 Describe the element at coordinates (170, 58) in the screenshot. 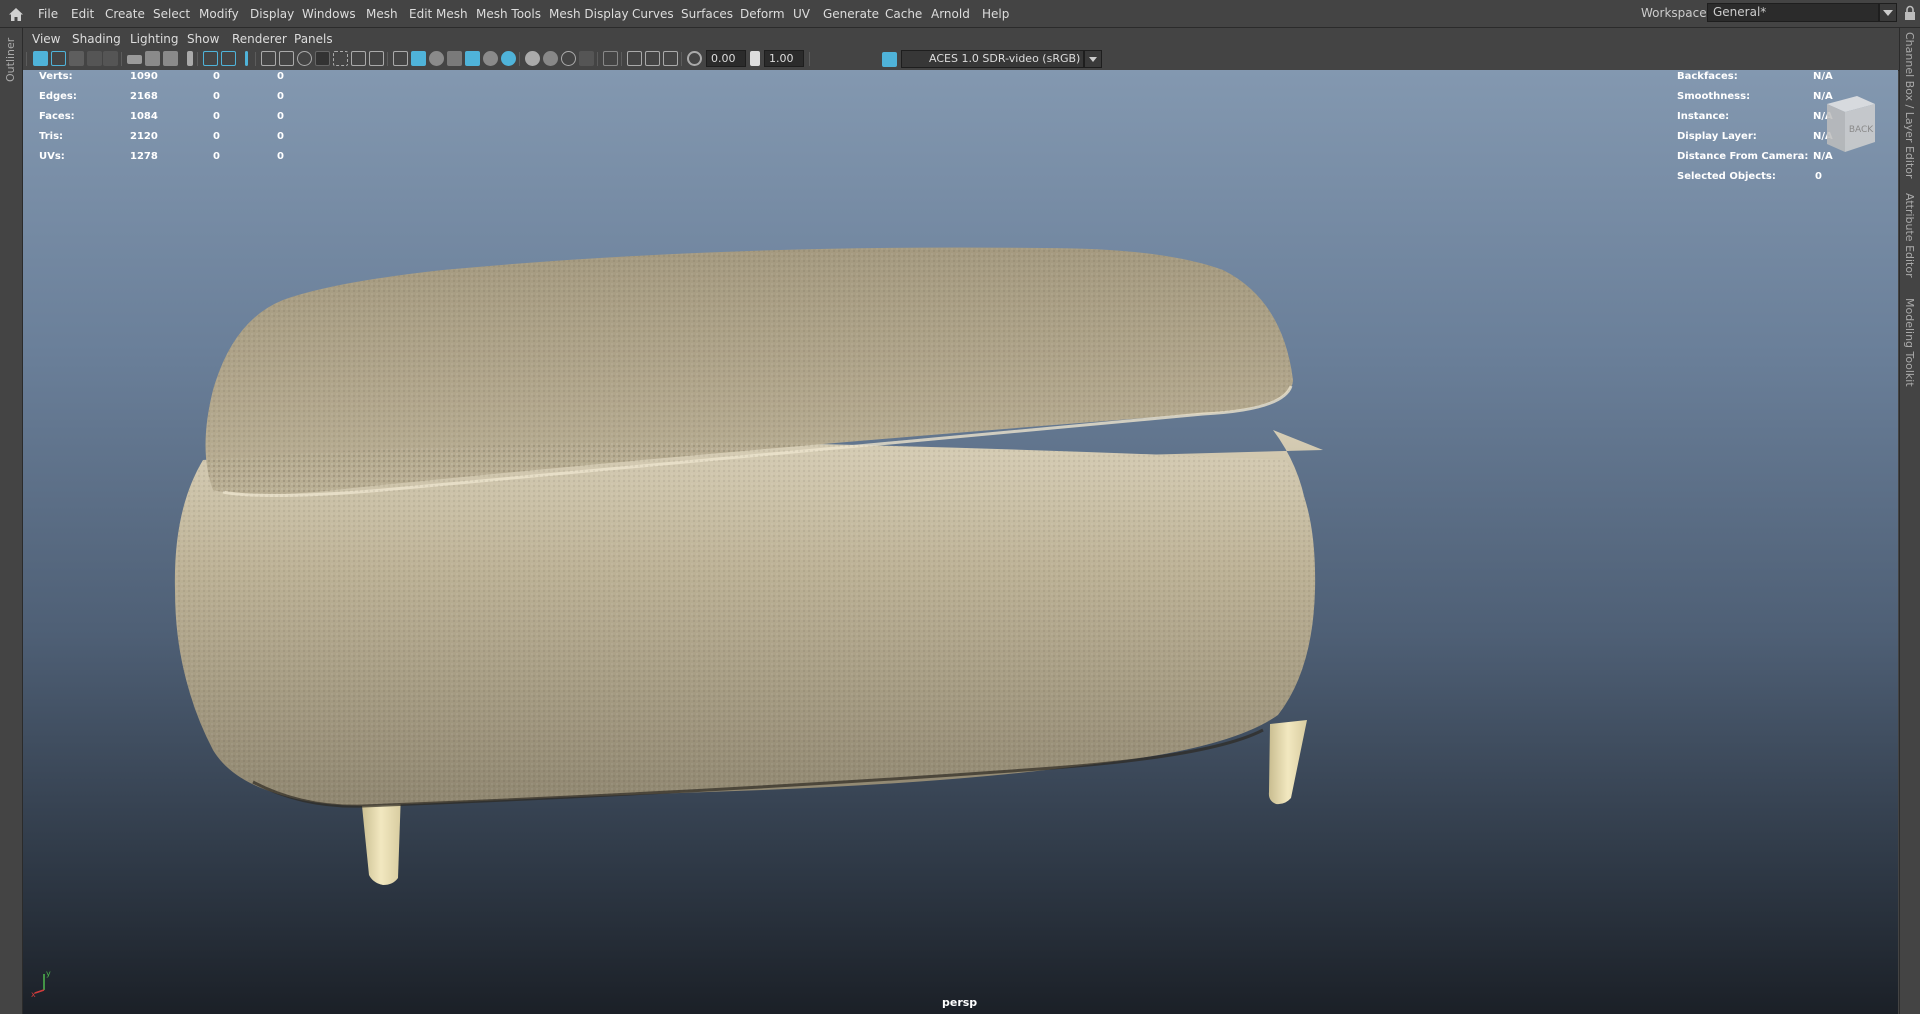

I see `grease-pencil-icon` at that location.